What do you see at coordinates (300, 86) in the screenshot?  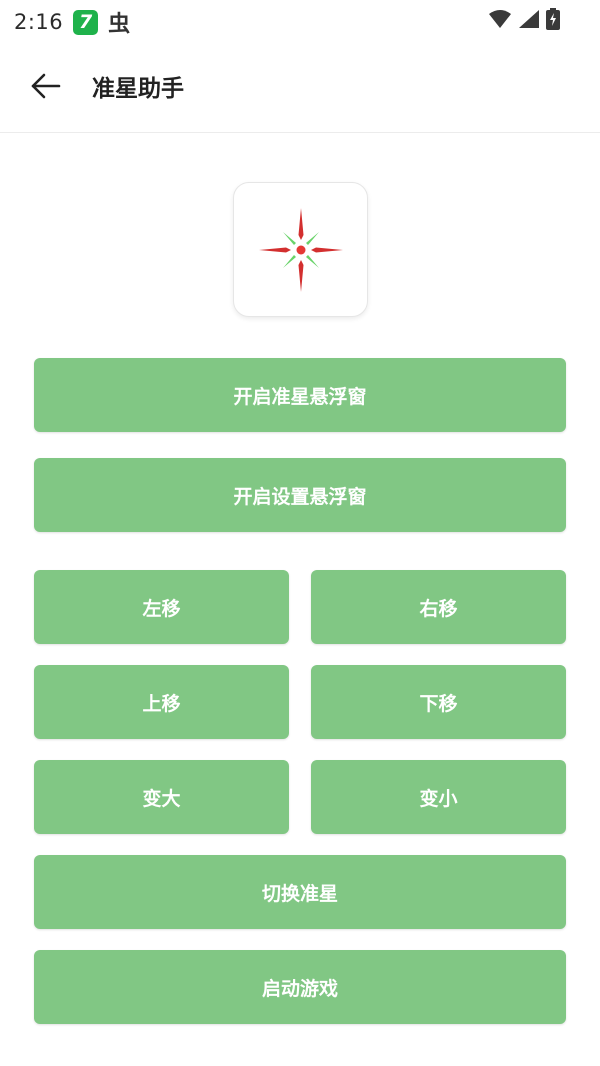 I see `app-bar: 准星助手` at bounding box center [300, 86].